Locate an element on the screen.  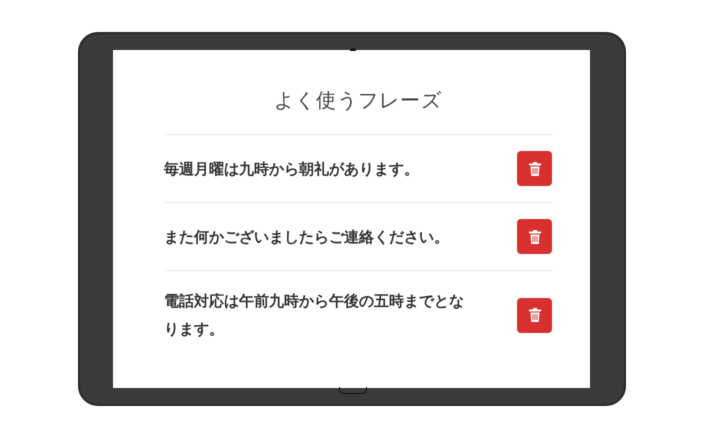
phrase-text: 毎週月曜は九時から朝礼があります。 is located at coordinates (292, 169).